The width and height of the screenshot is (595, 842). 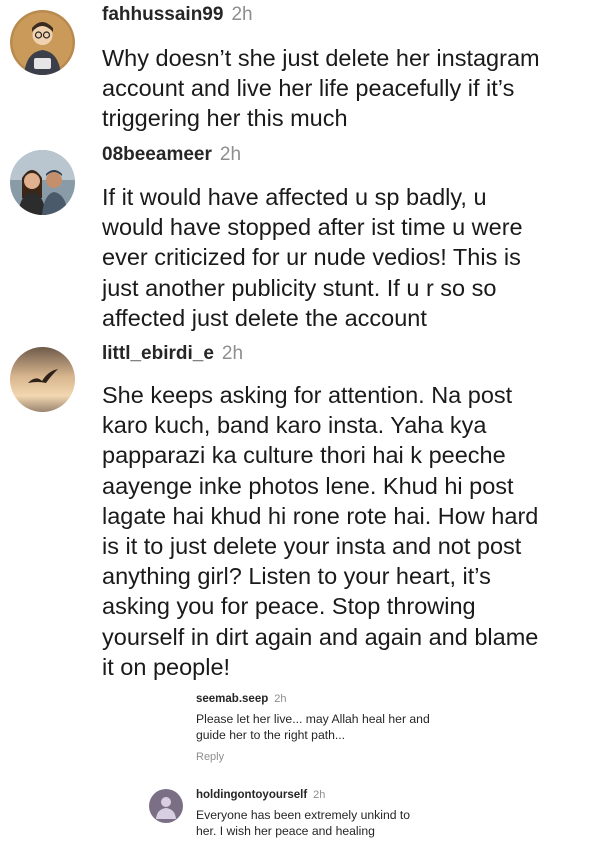 I want to click on username: seemab.seep, so click(x=232, y=699).